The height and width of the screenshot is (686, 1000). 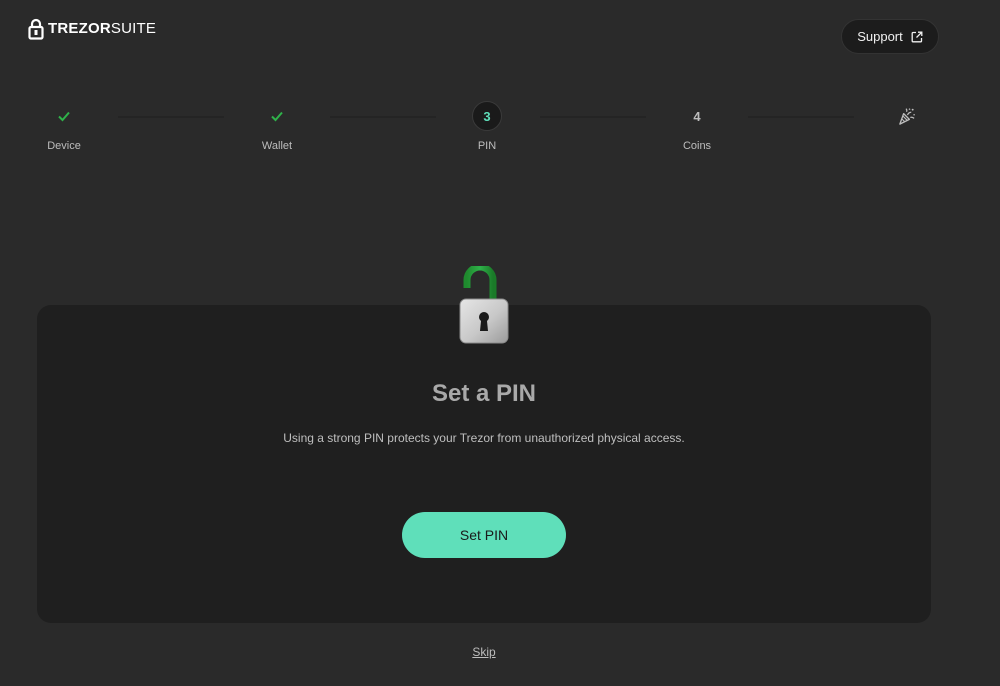 What do you see at coordinates (79, 28) in the screenshot?
I see `logo-wordmark-strong: TREZOR` at bounding box center [79, 28].